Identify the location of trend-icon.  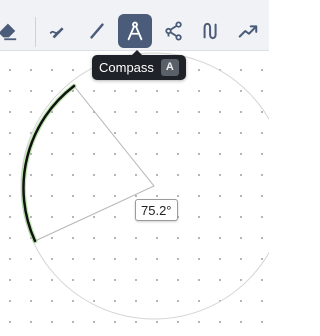
(248, 31).